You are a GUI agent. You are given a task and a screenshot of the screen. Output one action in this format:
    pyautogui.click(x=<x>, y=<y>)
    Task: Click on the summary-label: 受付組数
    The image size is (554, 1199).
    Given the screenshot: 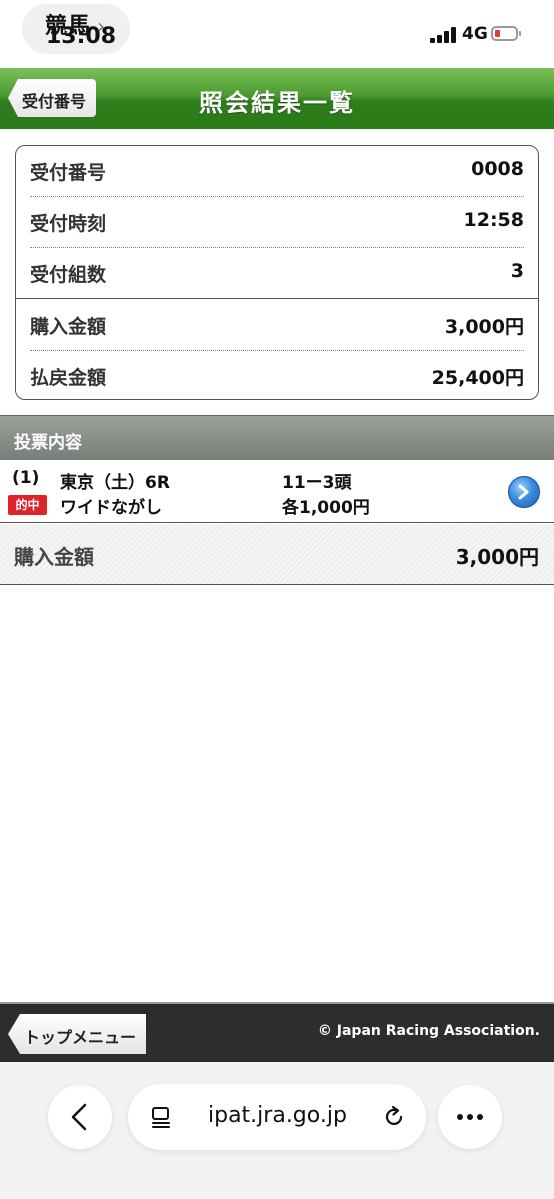 What is the action you would take?
    pyautogui.click(x=68, y=275)
    